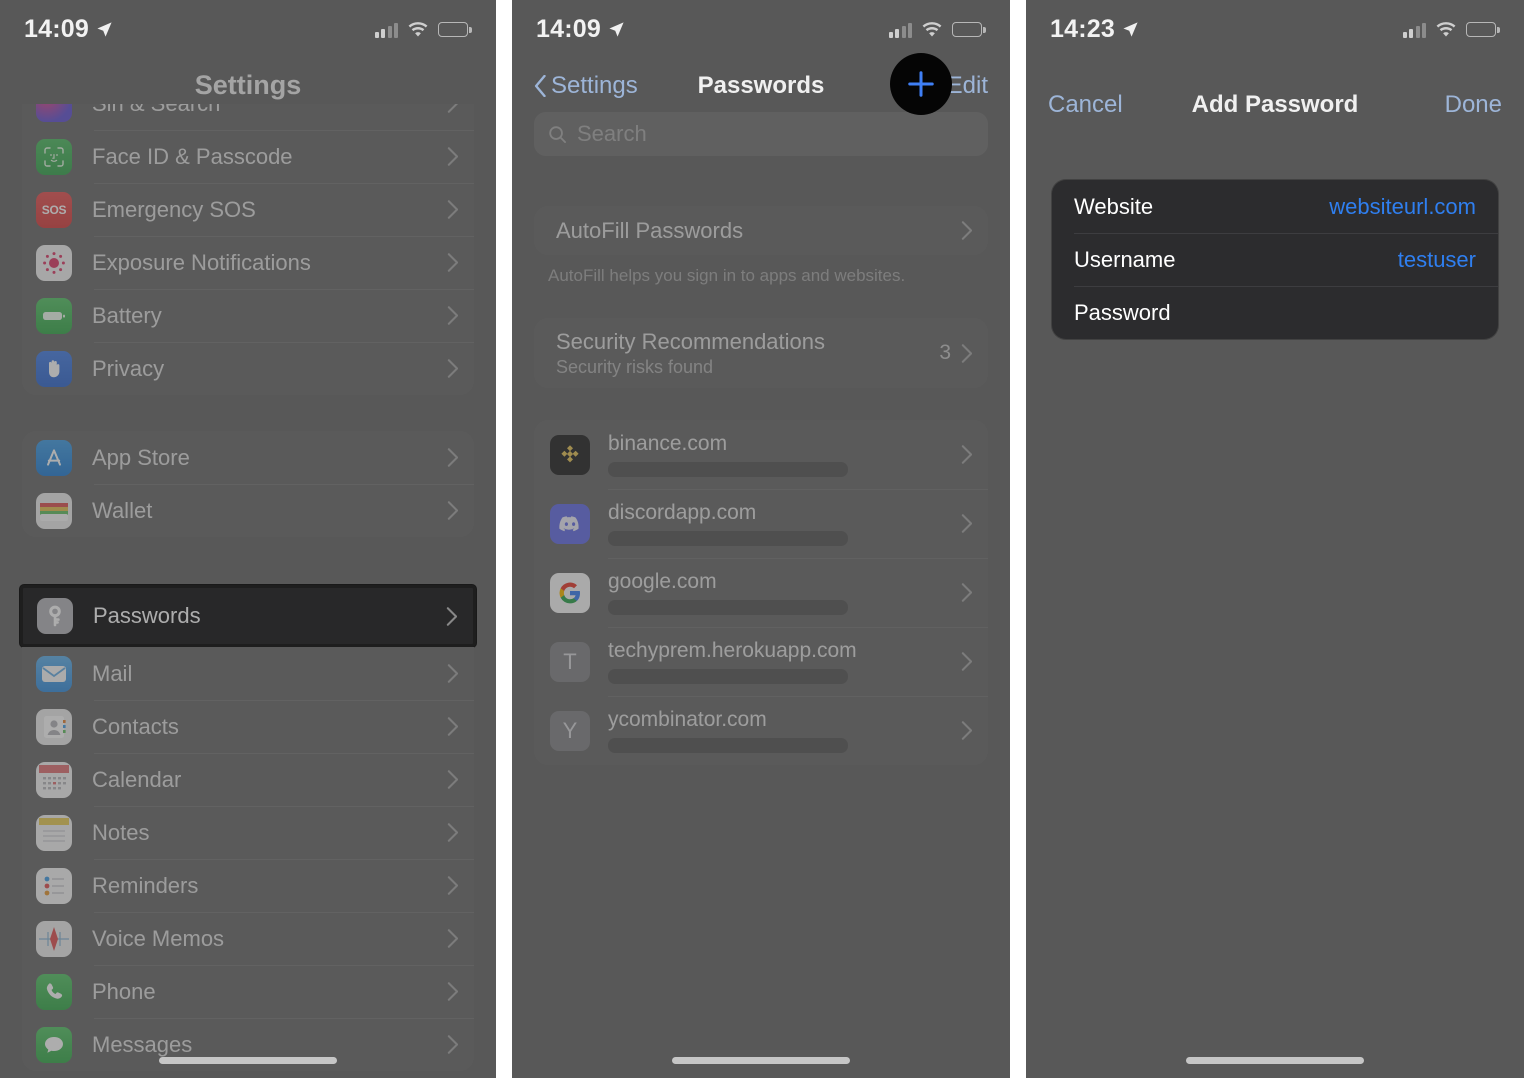 The image size is (1524, 1078). What do you see at coordinates (1402, 207) in the screenshot?
I see `website-field-value: websiteurl.com` at bounding box center [1402, 207].